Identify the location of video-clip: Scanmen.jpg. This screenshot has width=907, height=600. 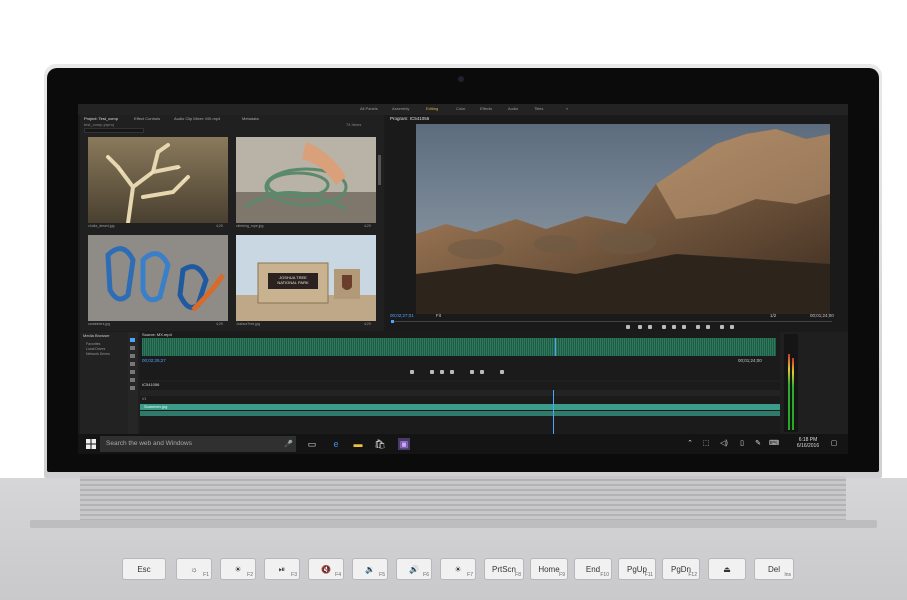
(460, 407).